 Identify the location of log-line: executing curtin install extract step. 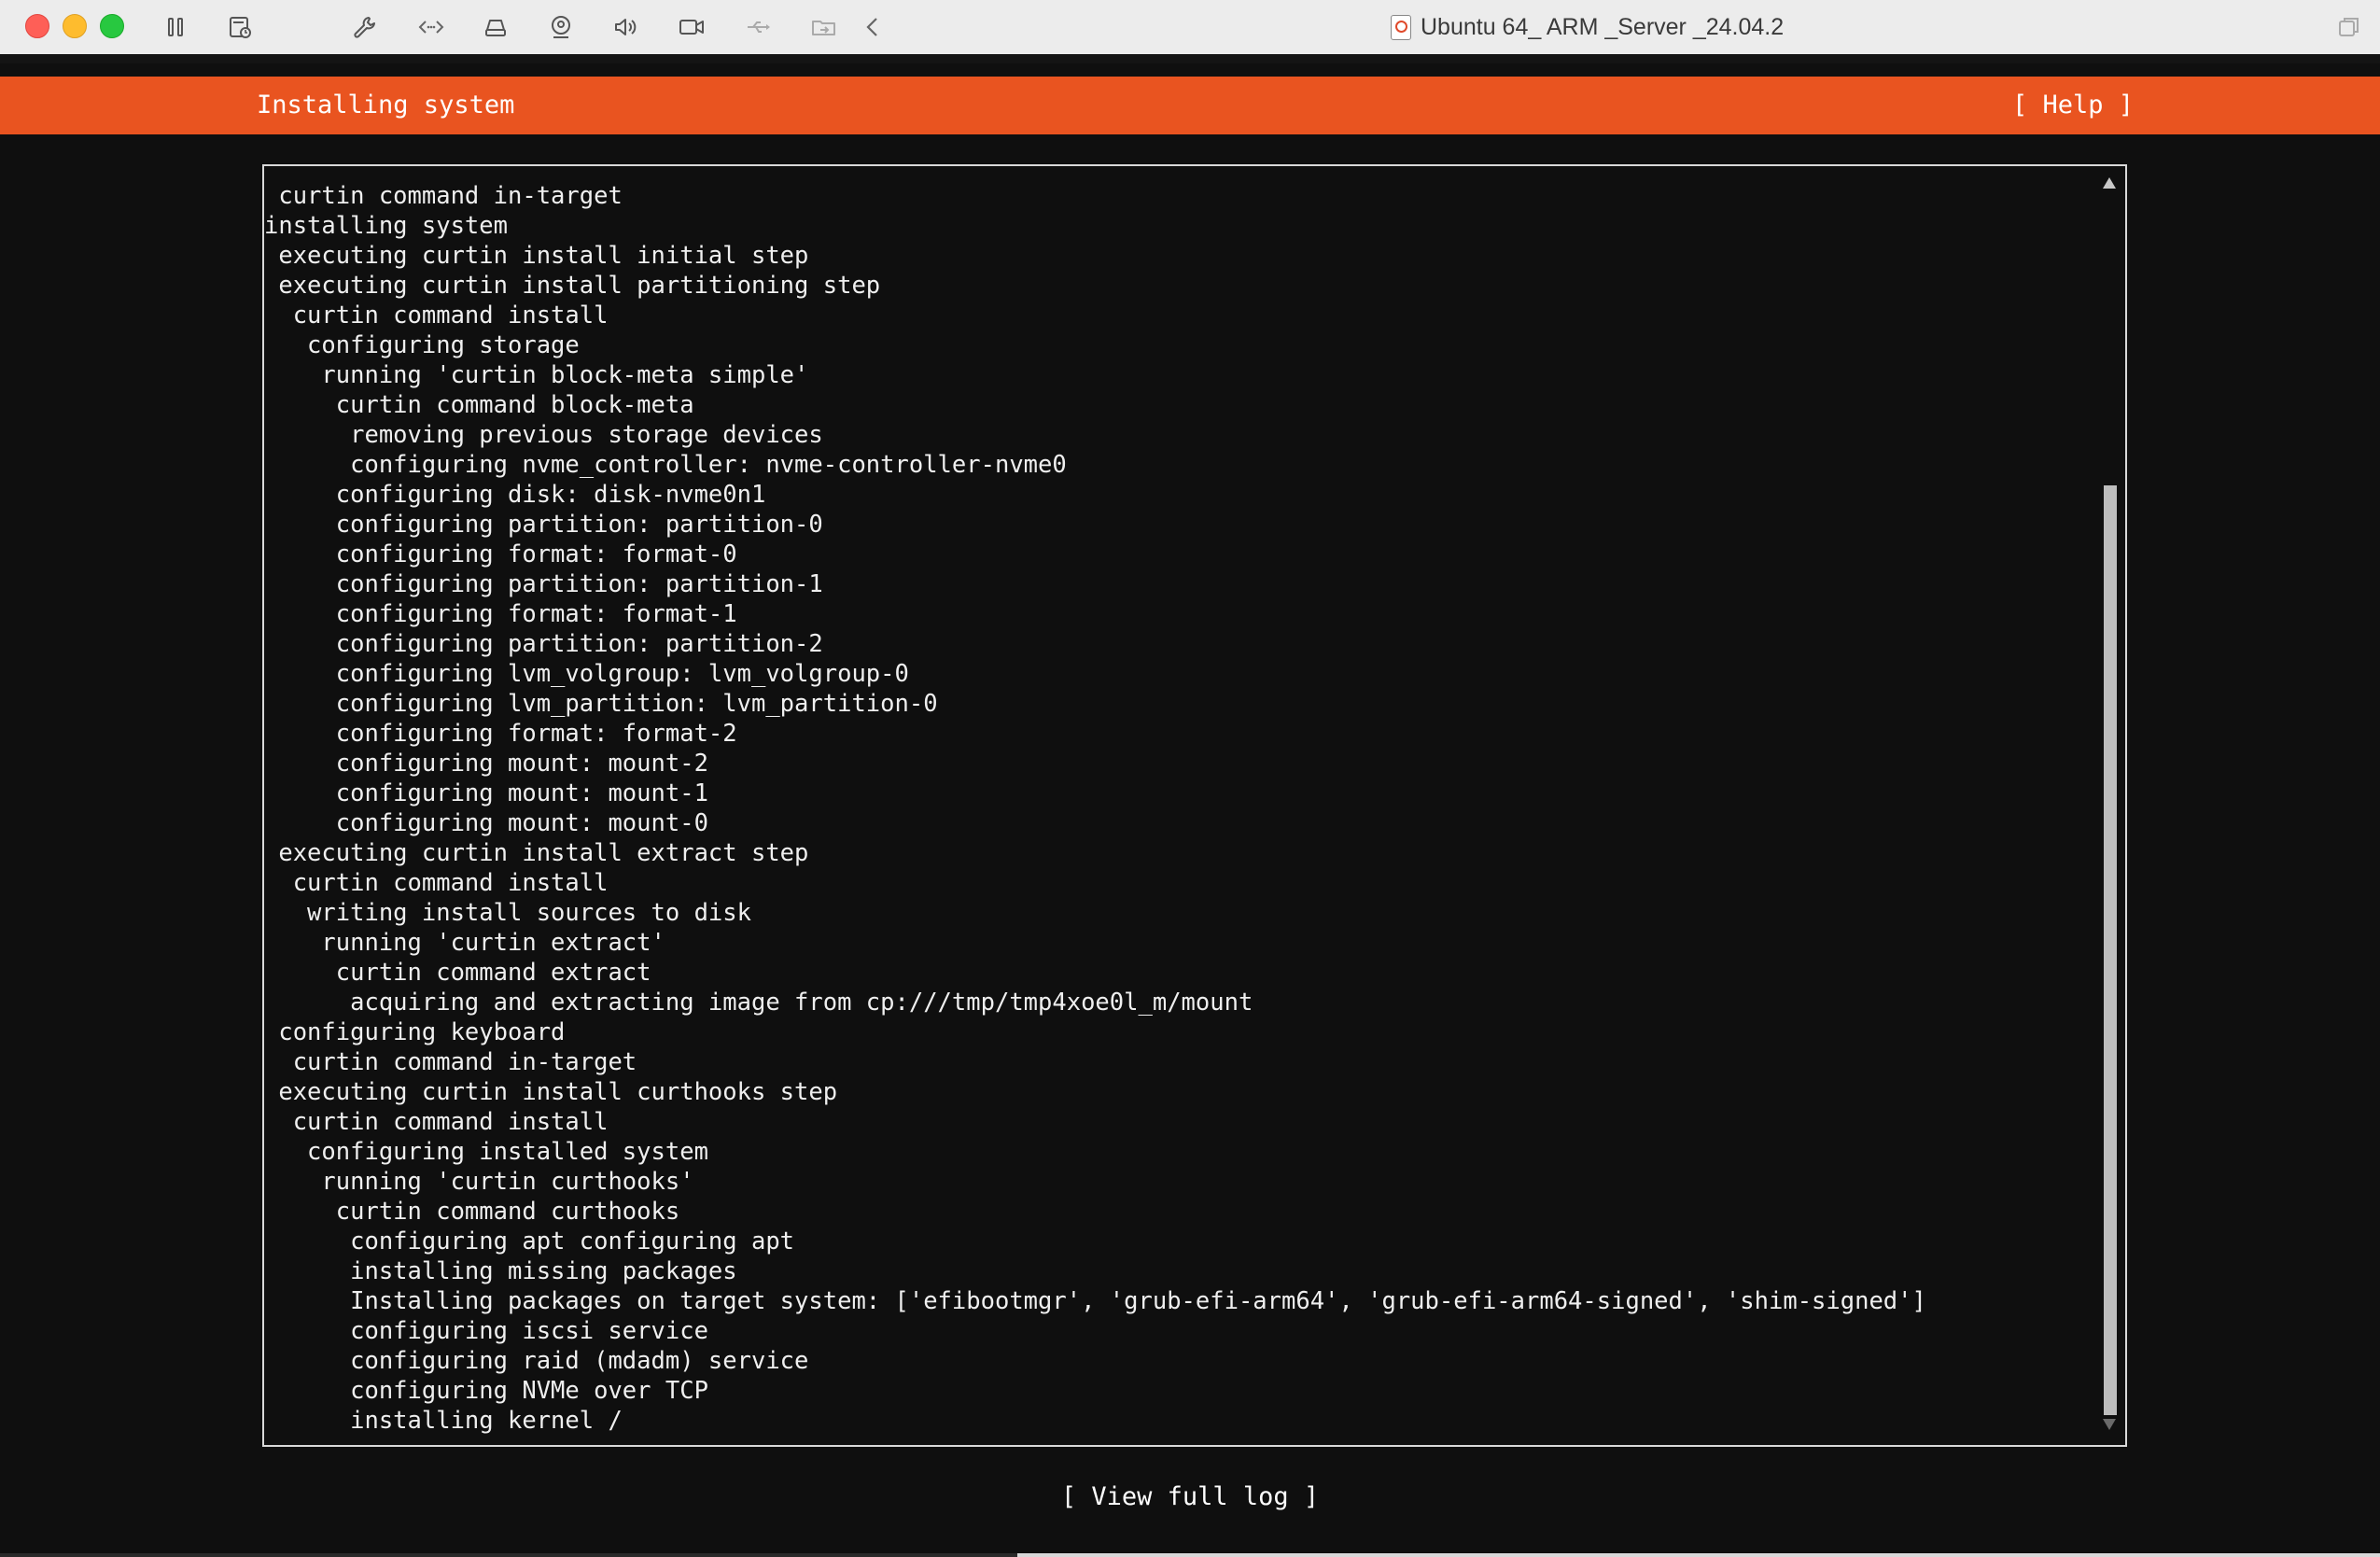
(536, 853).